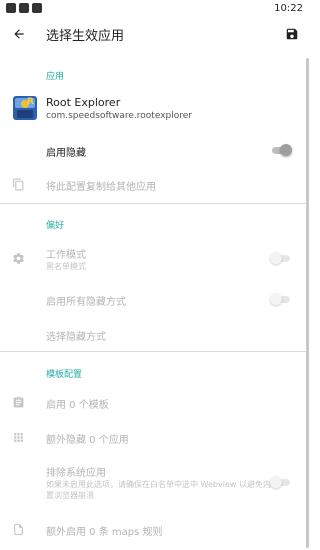  I want to click on back-button, so click(19, 34).